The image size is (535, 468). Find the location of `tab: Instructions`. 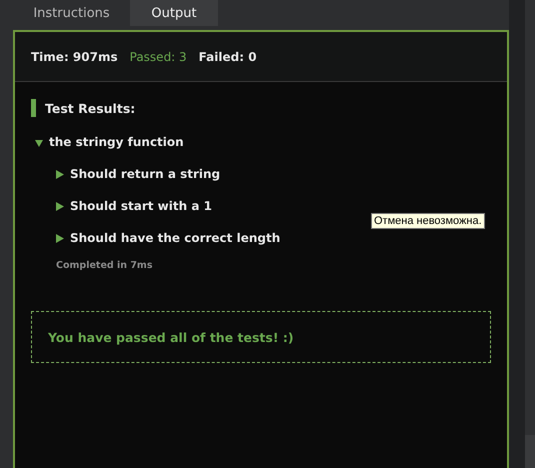

tab: Instructions is located at coordinates (71, 13).